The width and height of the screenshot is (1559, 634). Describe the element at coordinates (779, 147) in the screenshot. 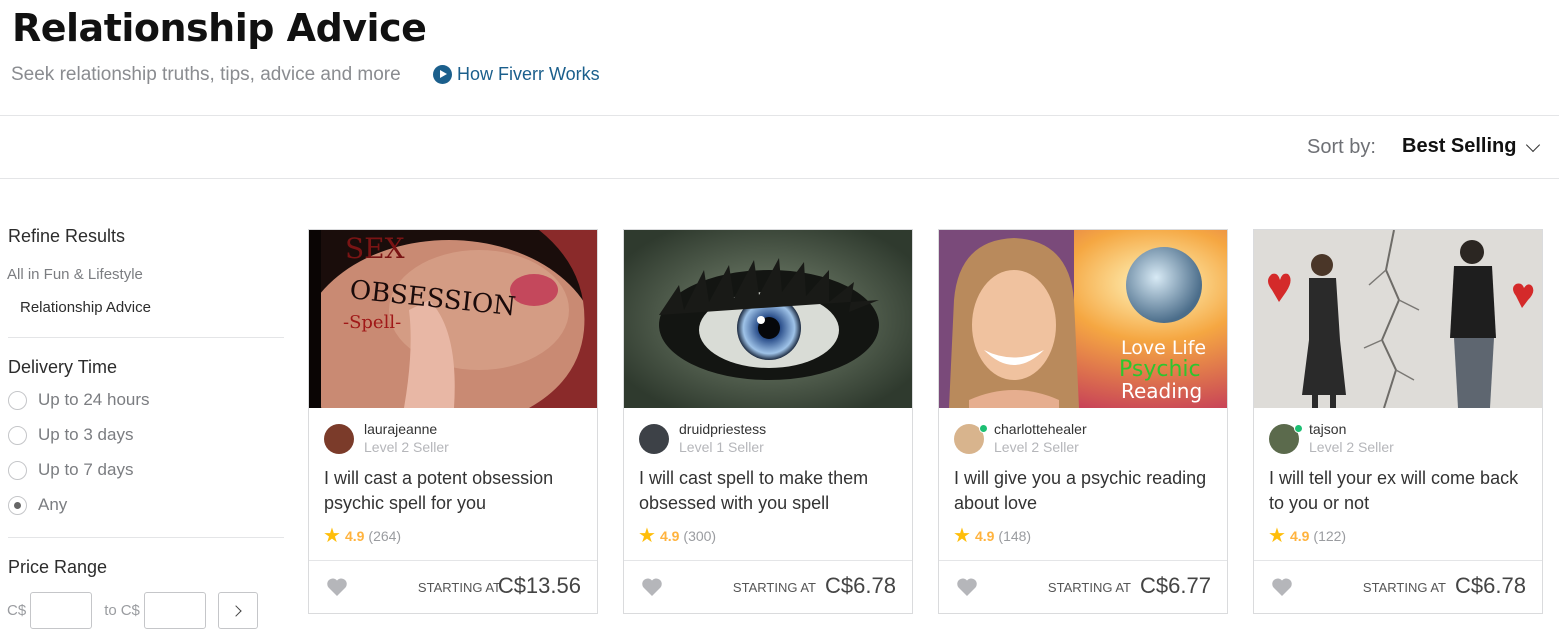

I see `sort-bar: Sort by: Best Selling` at that location.